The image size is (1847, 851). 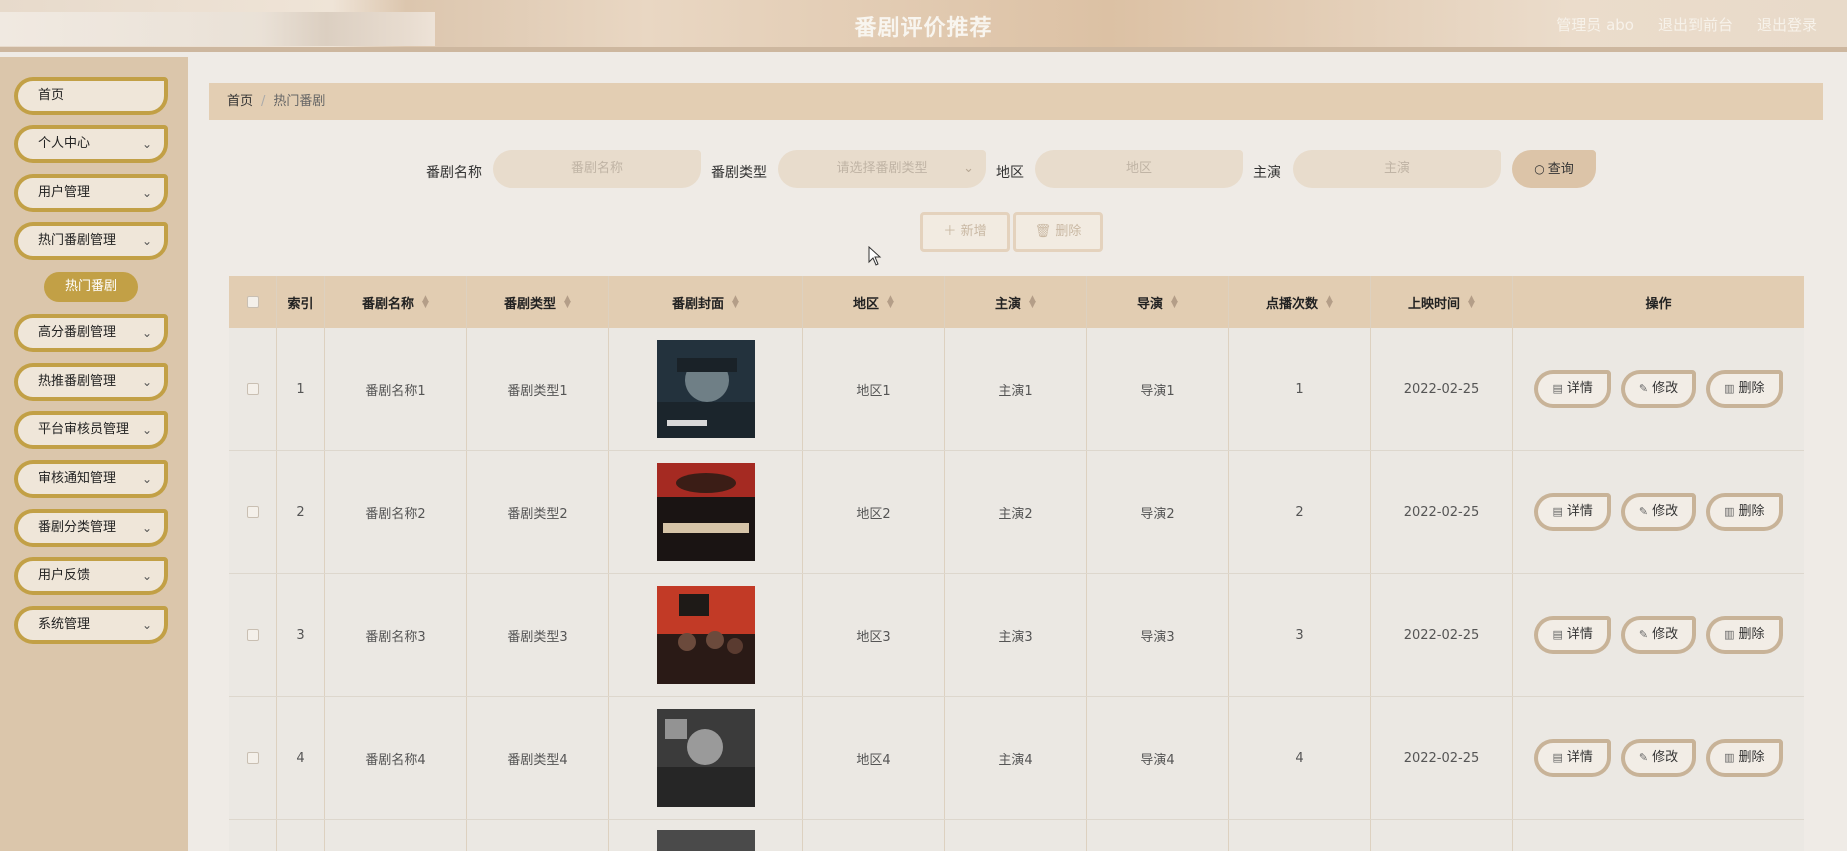 What do you see at coordinates (1058, 232) in the screenshot?
I see `batch-delete-button: 🗑 删除` at bounding box center [1058, 232].